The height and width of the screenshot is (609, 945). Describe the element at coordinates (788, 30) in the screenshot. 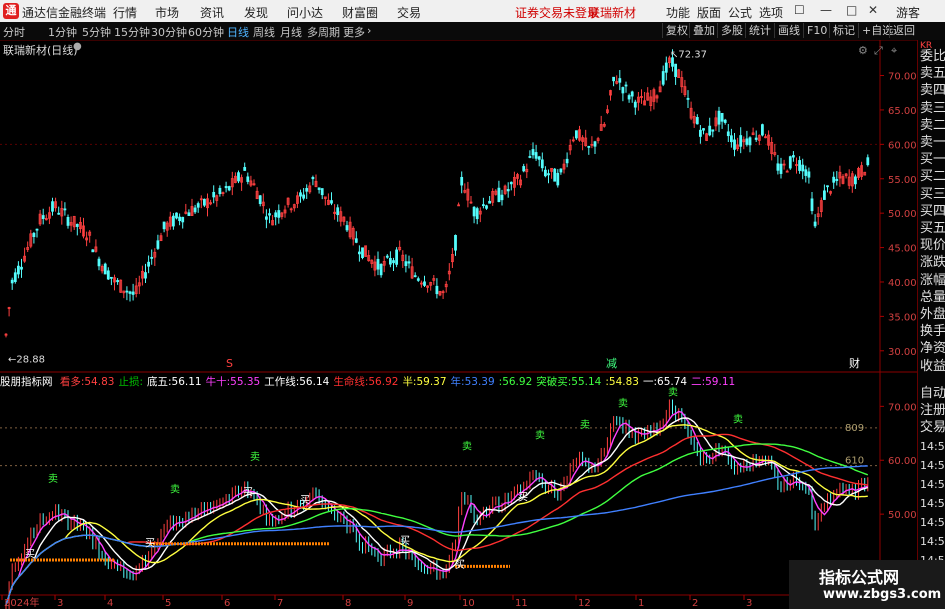

I see `draw-button: 画线` at that location.